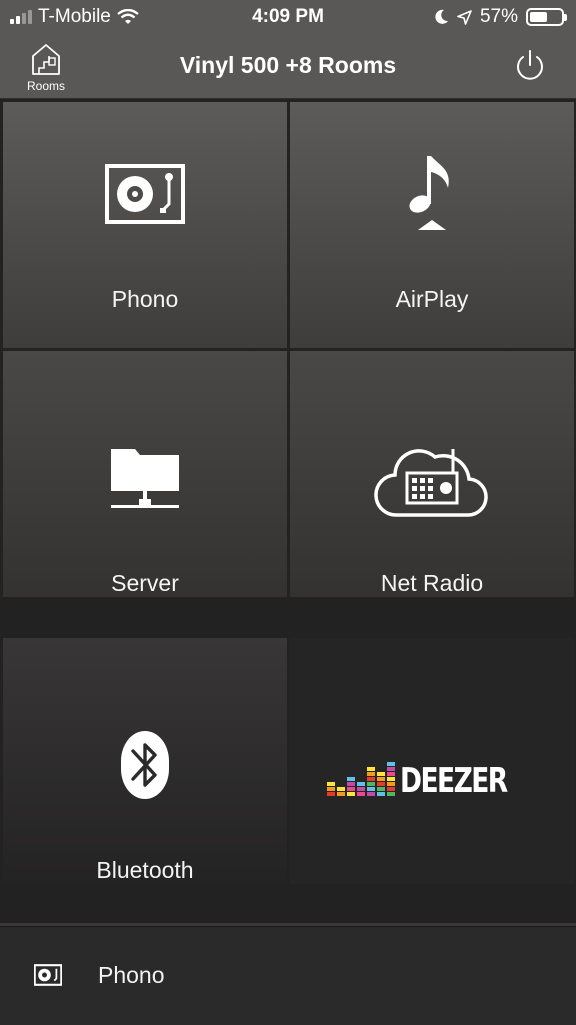 This screenshot has width=576, height=1025. Describe the element at coordinates (432, 583) in the screenshot. I see `source-label: Net Radio` at that location.